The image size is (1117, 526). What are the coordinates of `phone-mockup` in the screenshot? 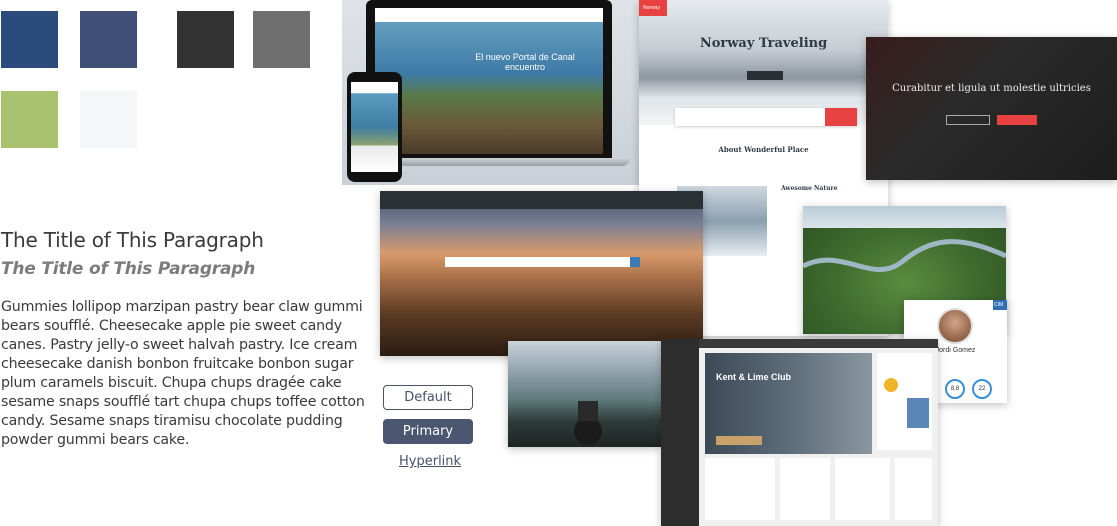 It's located at (374, 127).